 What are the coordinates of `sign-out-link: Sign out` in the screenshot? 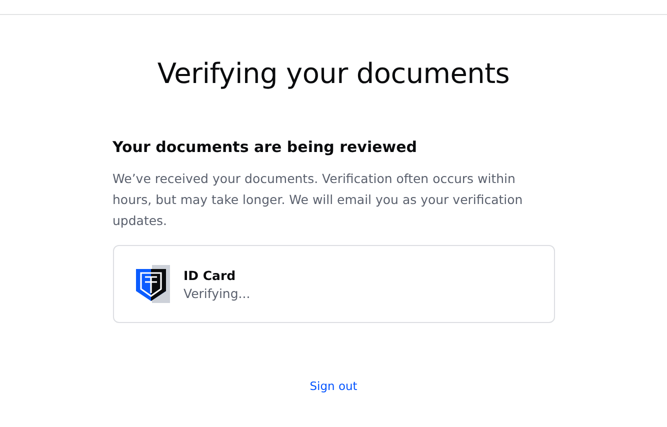 It's located at (334, 386).